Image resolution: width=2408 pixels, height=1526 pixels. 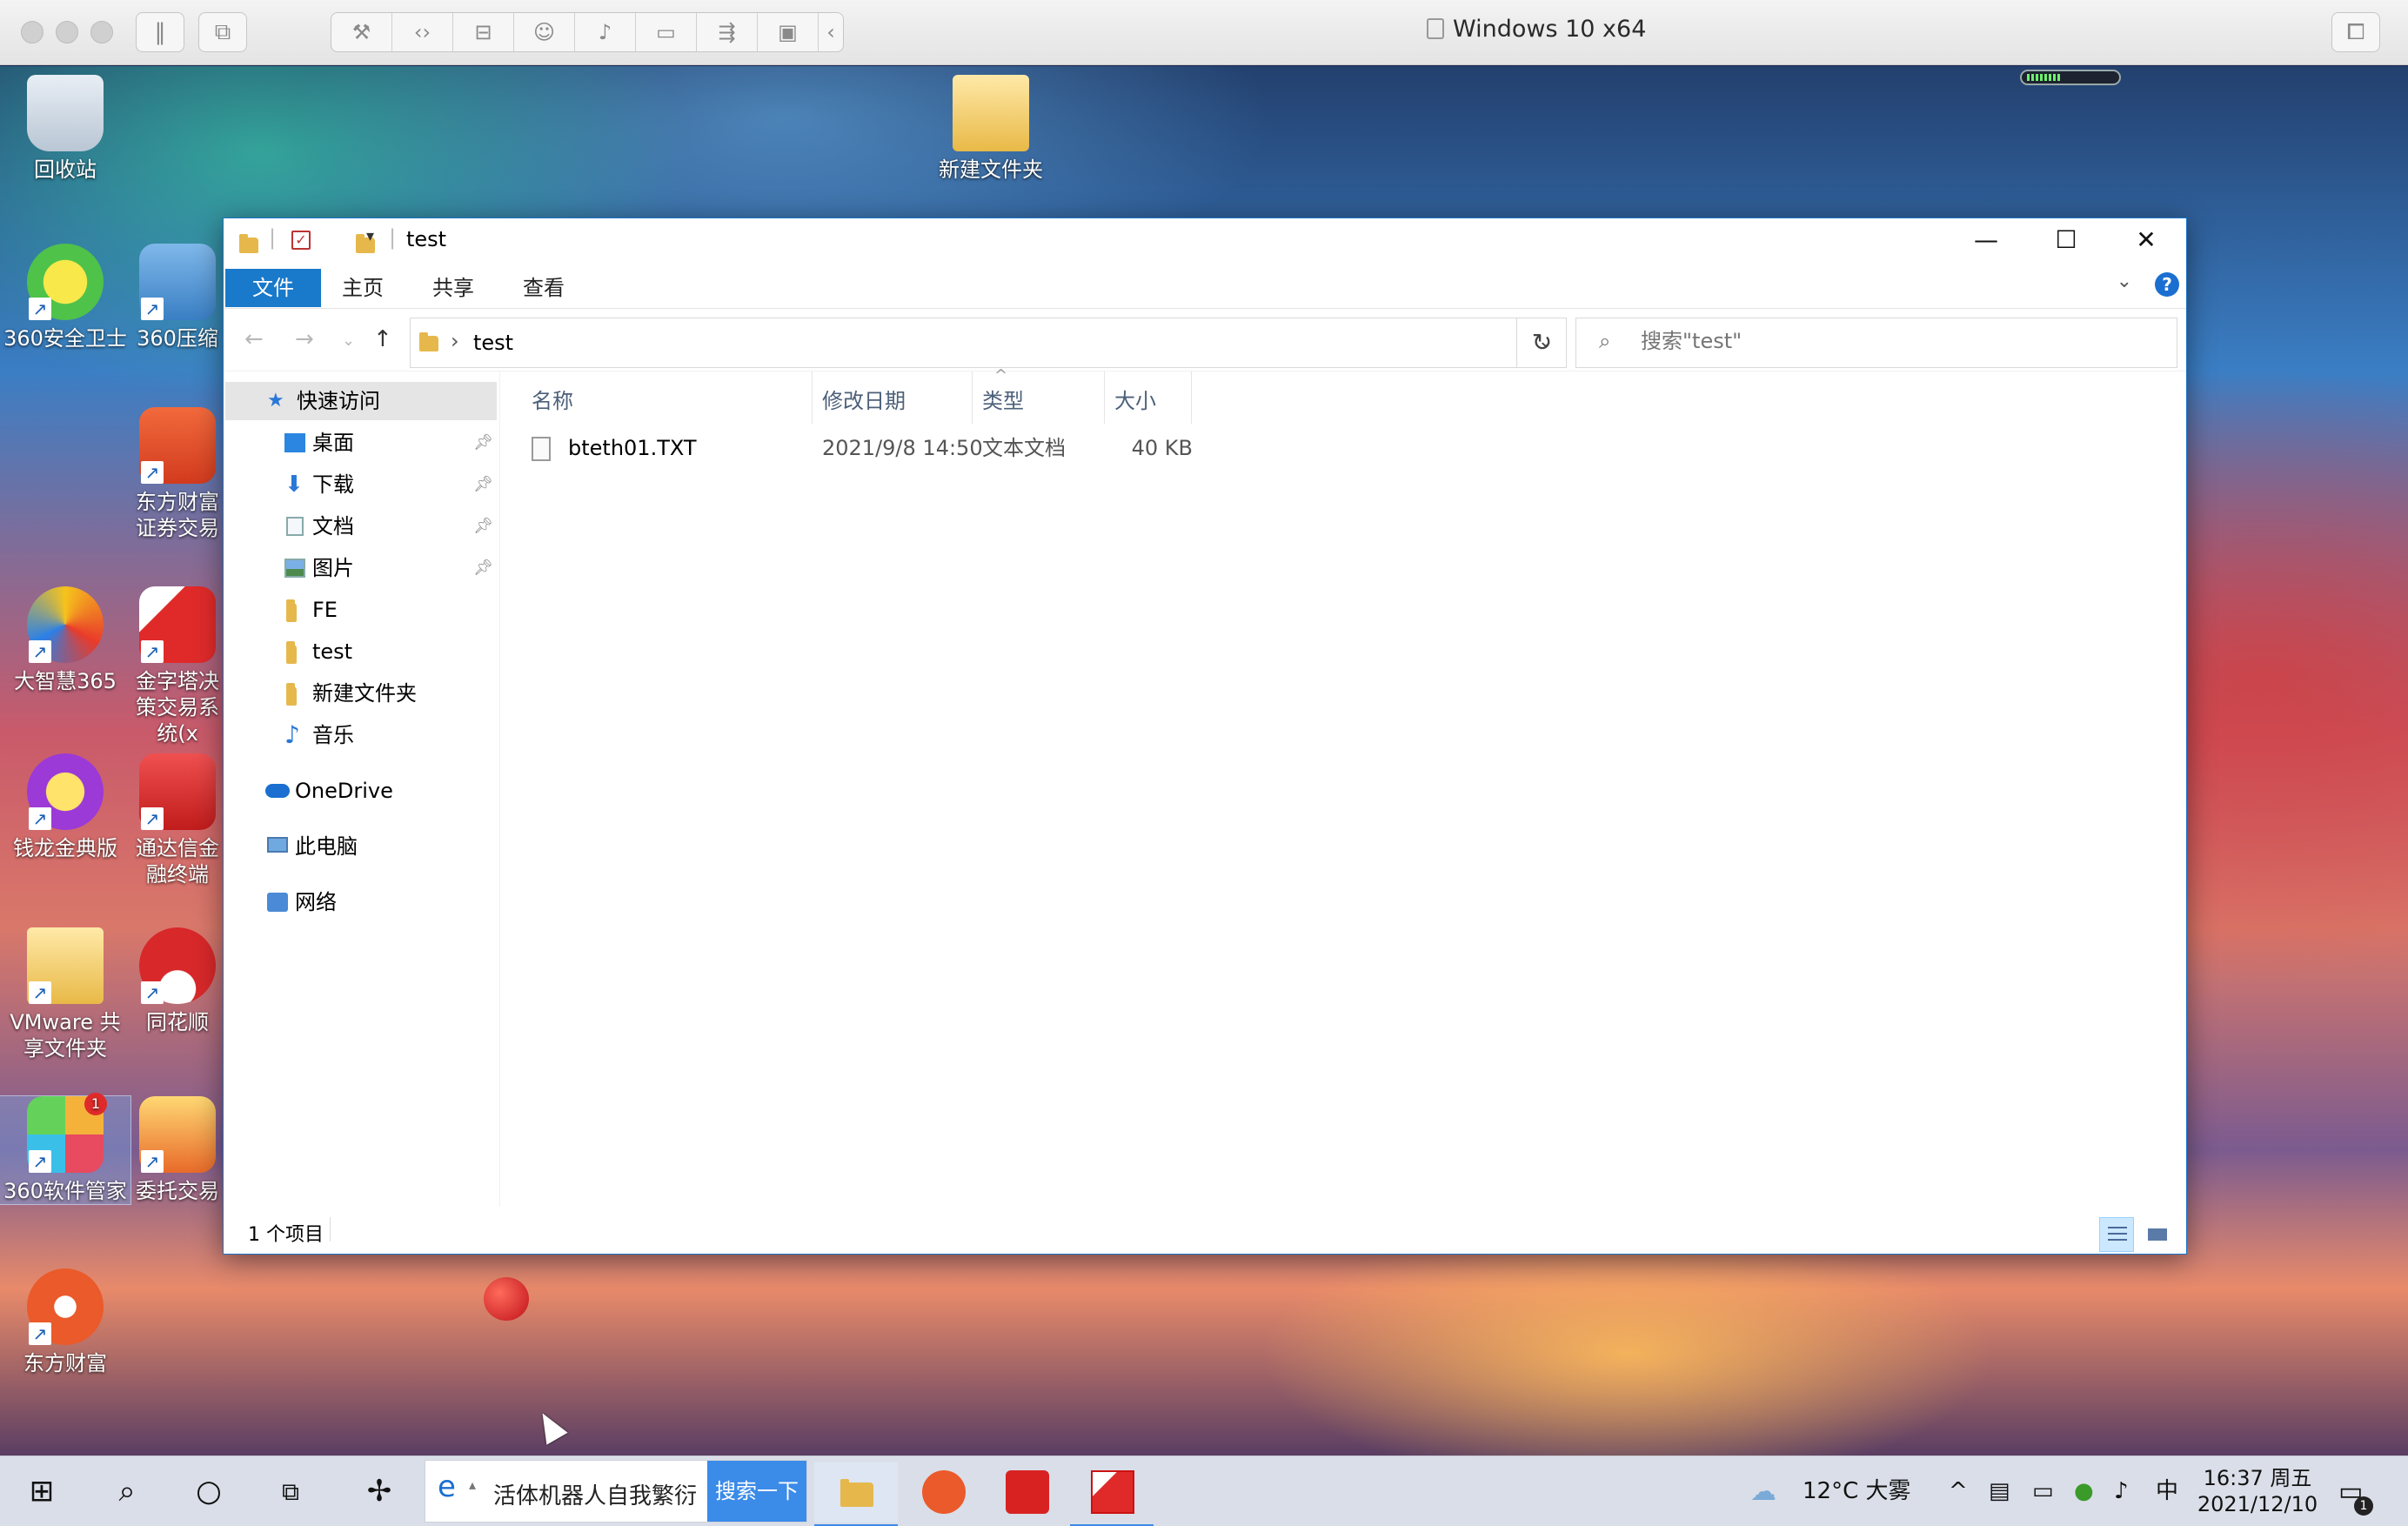 What do you see at coordinates (943, 1493) in the screenshot?
I see `taskbar-eastmoney-button` at bounding box center [943, 1493].